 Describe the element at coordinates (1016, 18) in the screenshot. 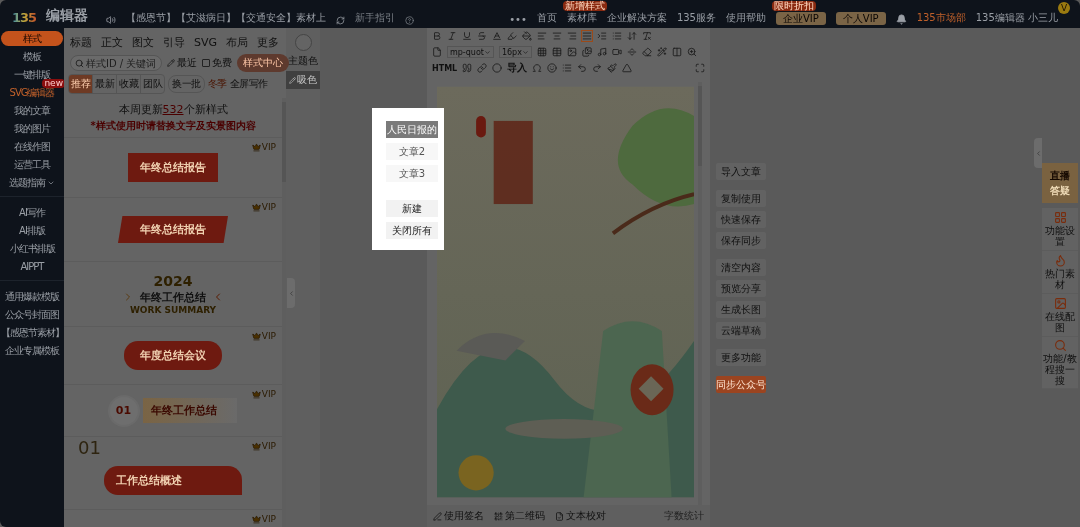

I see `user-link: 135编辑器 小三儿` at that location.